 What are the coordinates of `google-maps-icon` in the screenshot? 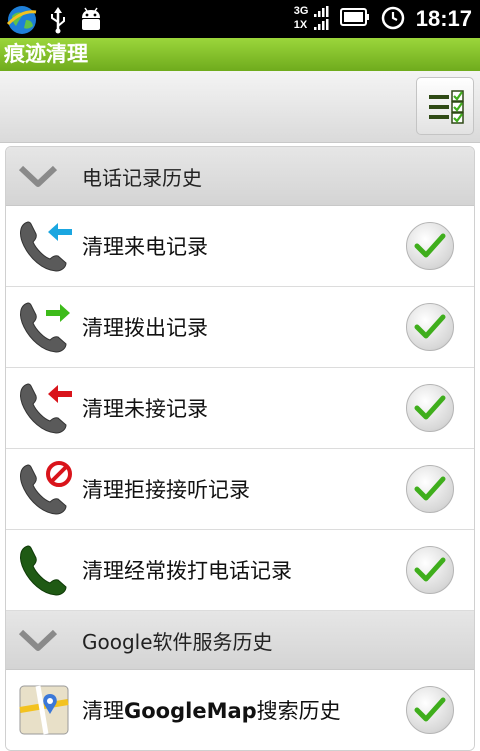 It's located at (44, 710).